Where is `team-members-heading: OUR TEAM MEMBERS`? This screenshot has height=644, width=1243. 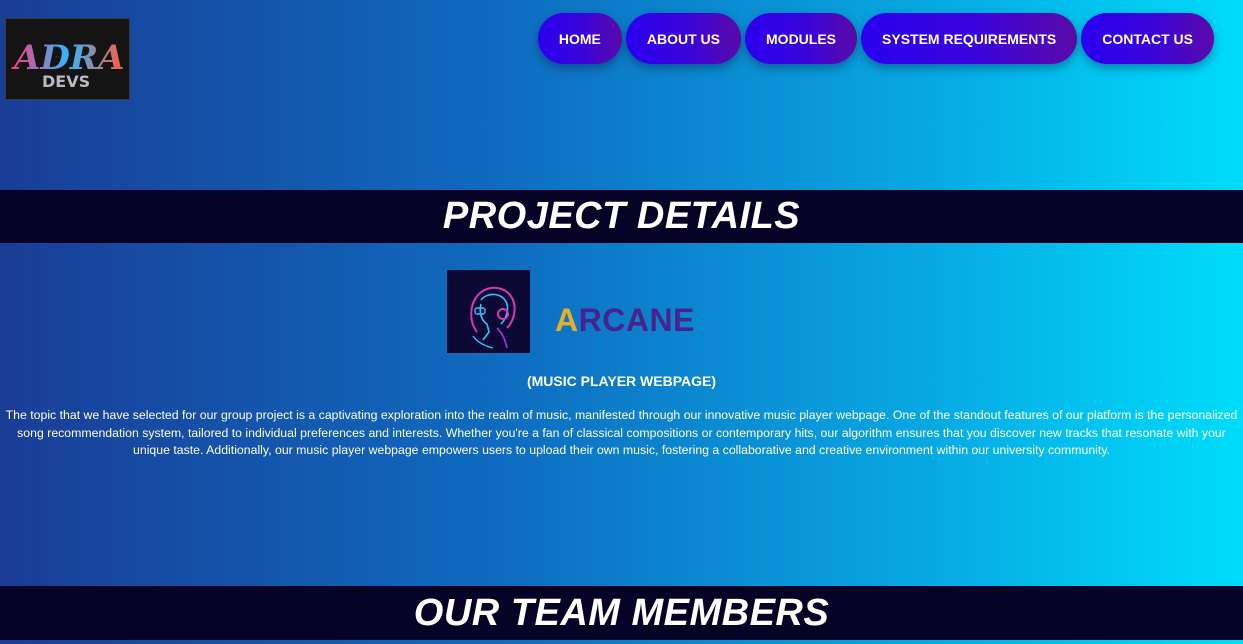
team-members-heading: OUR TEAM MEMBERS is located at coordinates (621, 612).